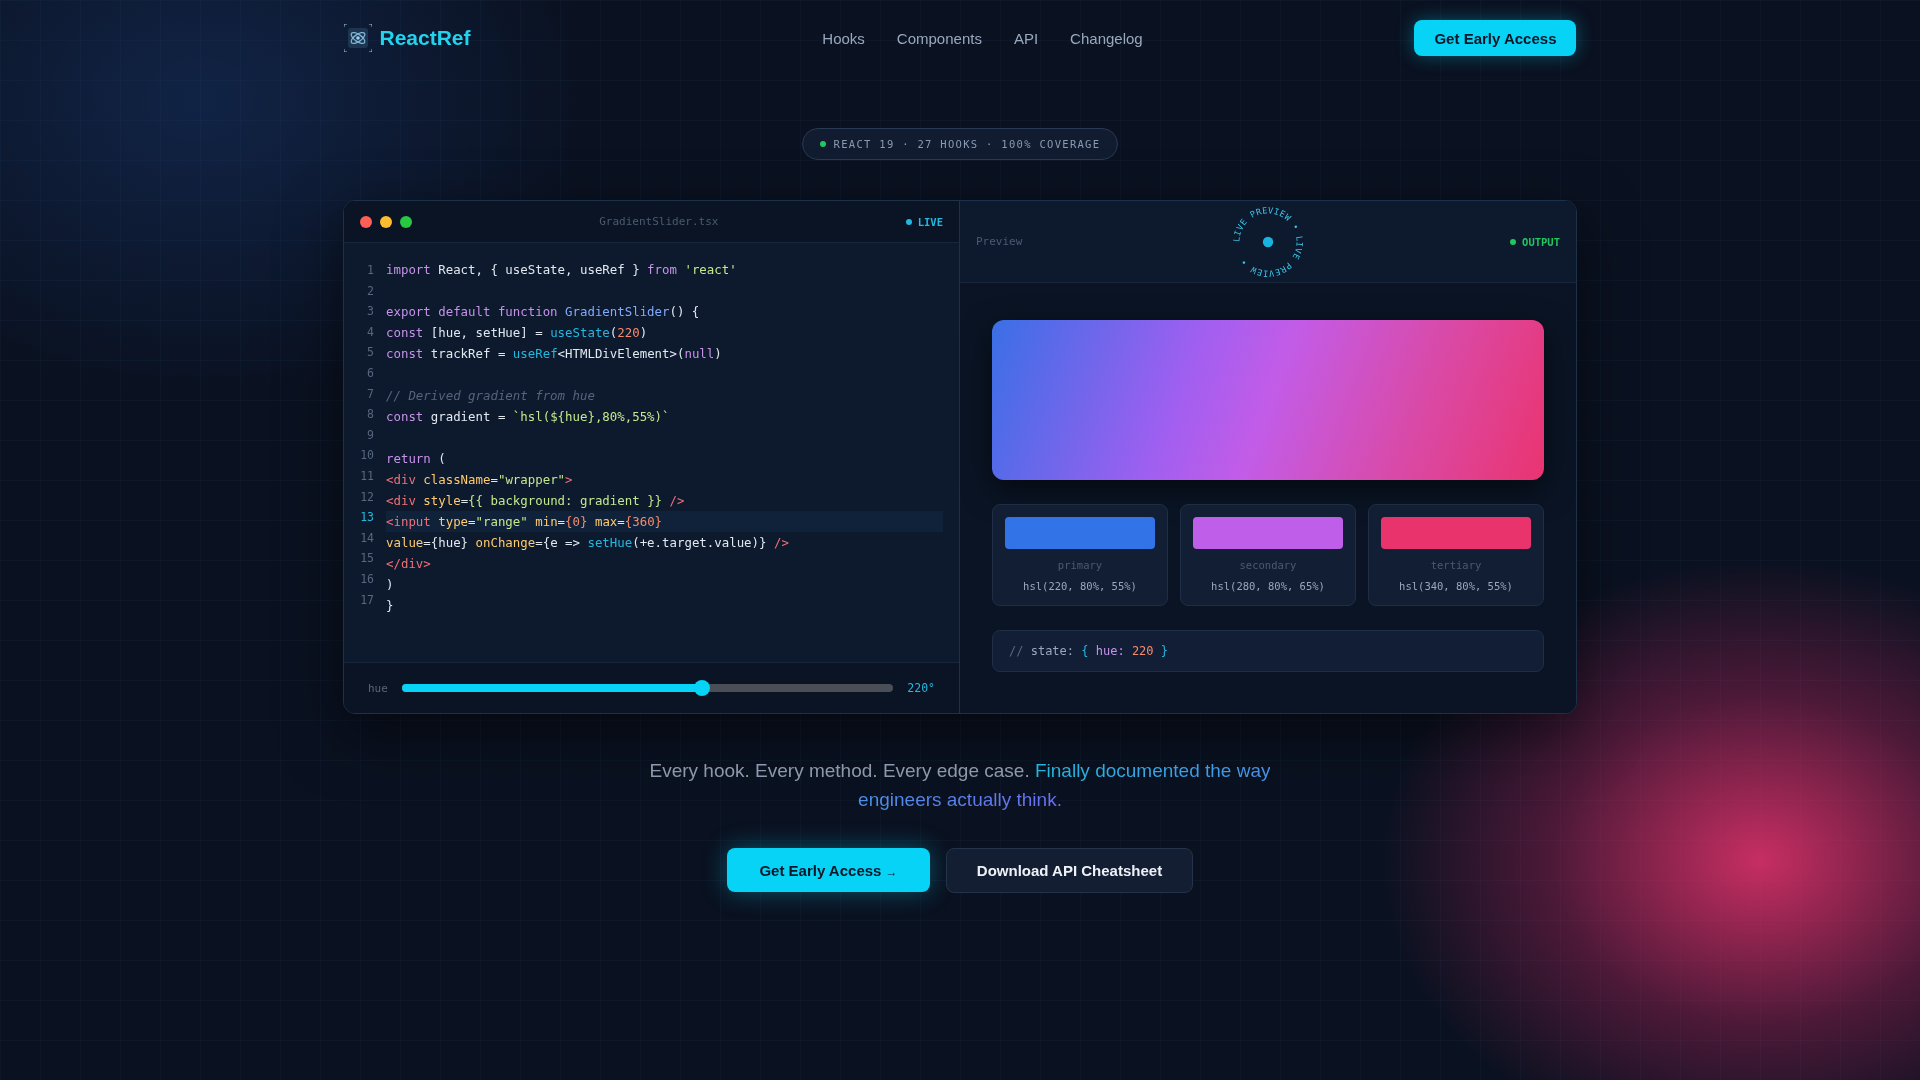 The image size is (1920, 1080). Describe the element at coordinates (554, 354) in the screenshot. I see `code-line: const trackRef = useRef<HTMLDivElement>(null)` at that location.